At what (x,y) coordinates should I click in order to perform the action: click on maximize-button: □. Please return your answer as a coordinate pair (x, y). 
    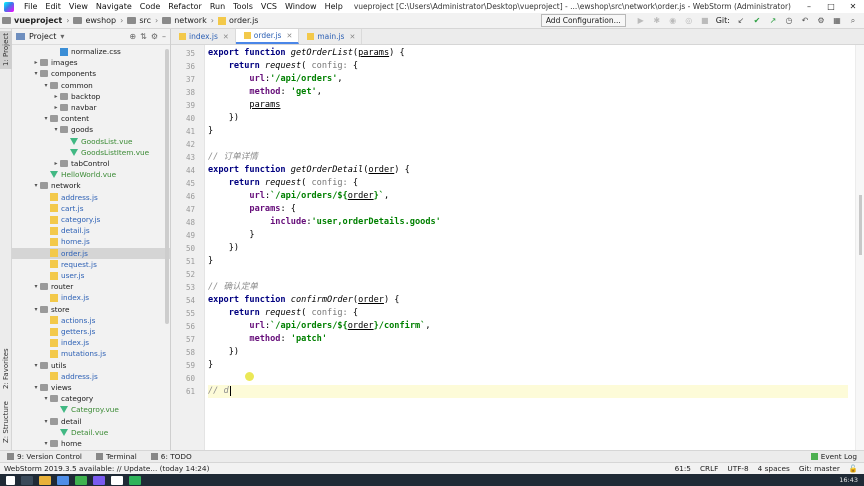
    Looking at the image, I should click on (831, 6).